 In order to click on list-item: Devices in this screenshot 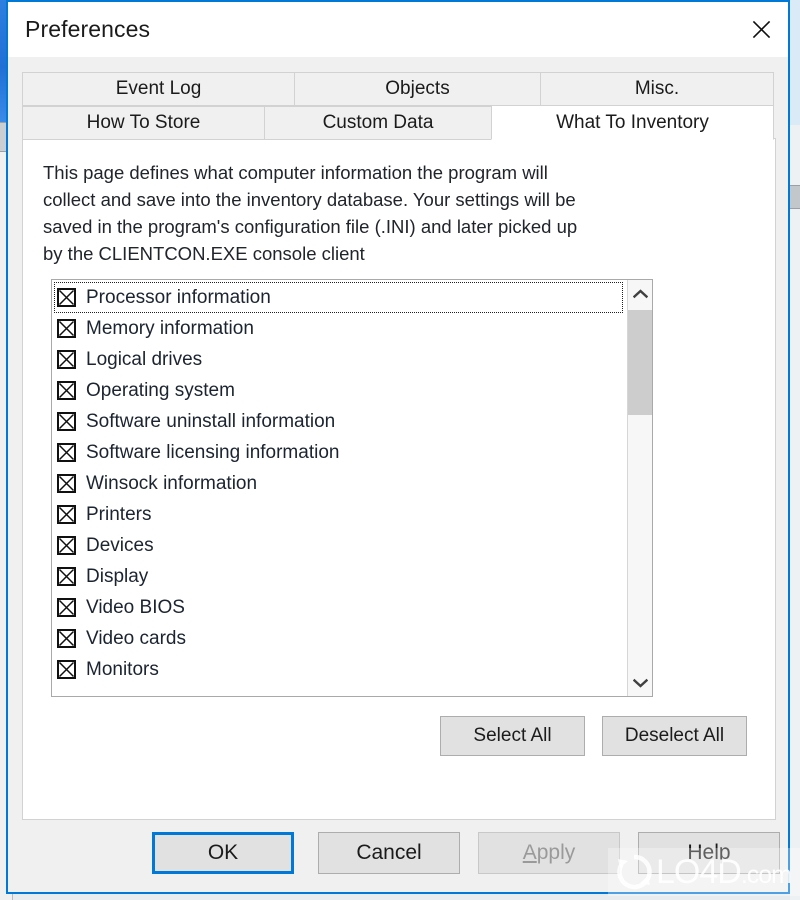, I will do `click(340, 545)`.